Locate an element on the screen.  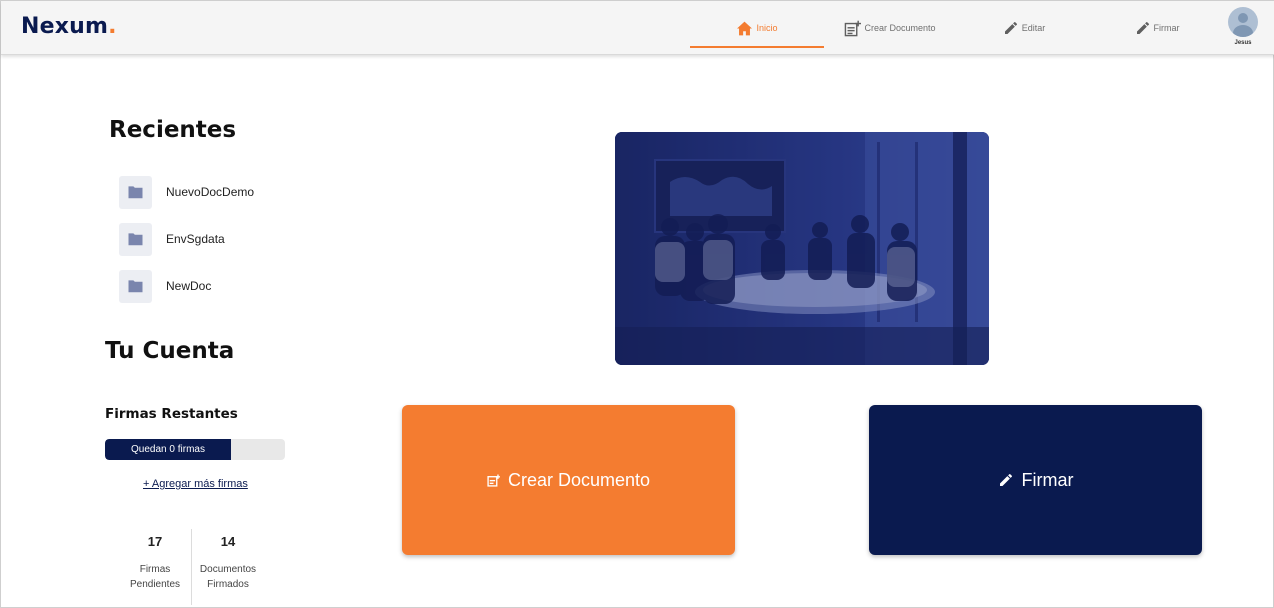
crear-documento-label: Crear Documento is located at coordinates (579, 479).